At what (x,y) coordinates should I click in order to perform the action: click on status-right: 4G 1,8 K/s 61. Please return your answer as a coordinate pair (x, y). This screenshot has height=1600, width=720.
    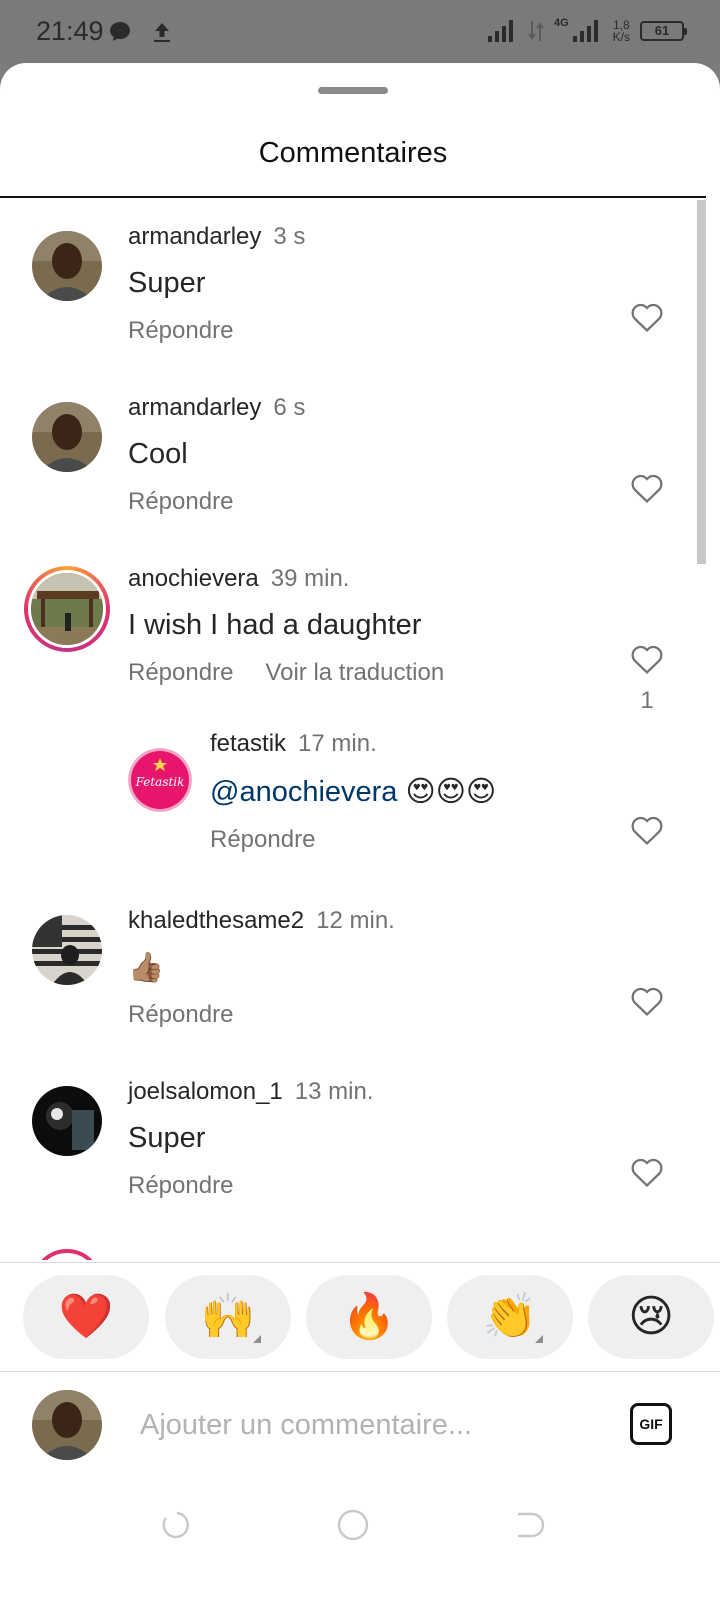
    Looking at the image, I should click on (587, 31).